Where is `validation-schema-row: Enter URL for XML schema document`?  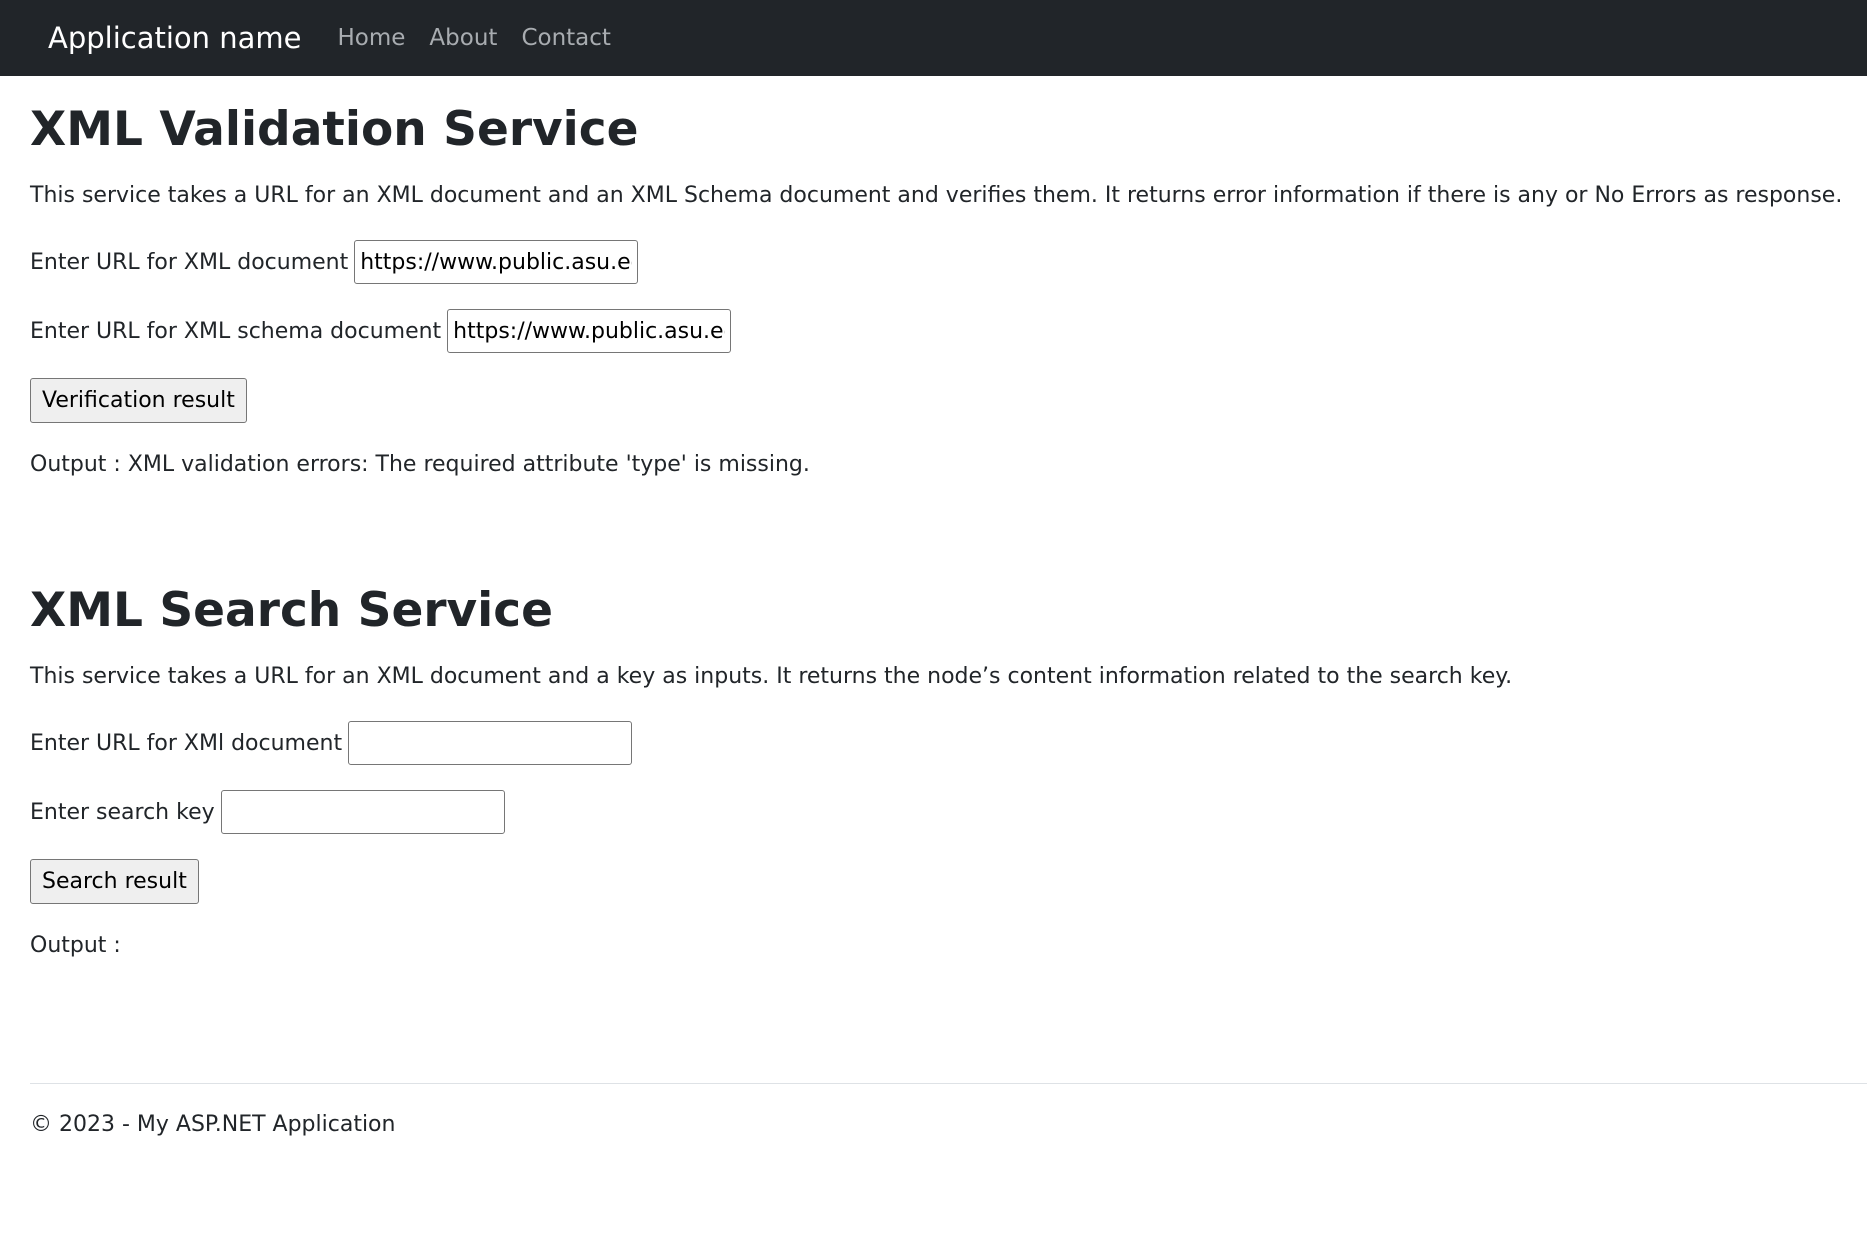
validation-schema-row: Enter URL for XML schema document is located at coordinates (381, 331).